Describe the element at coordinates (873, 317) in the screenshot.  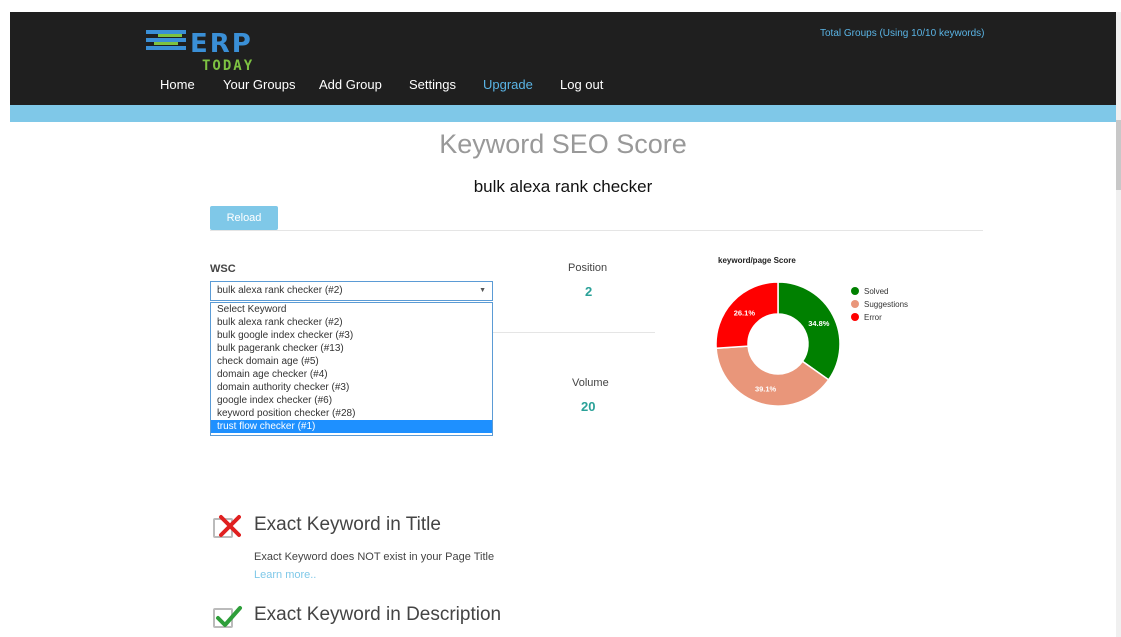
I see `legend-label: Error` at that location.